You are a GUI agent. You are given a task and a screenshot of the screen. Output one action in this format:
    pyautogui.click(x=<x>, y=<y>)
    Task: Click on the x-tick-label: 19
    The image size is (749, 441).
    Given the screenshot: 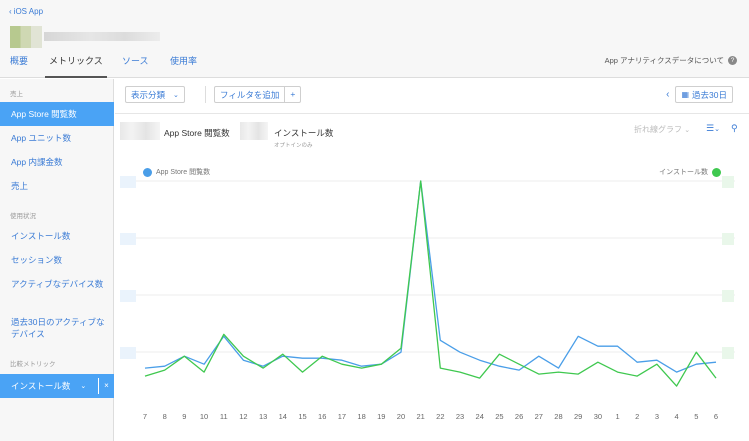 What is the action you would take?
    pyautogui.click(x=381, y=416)
    